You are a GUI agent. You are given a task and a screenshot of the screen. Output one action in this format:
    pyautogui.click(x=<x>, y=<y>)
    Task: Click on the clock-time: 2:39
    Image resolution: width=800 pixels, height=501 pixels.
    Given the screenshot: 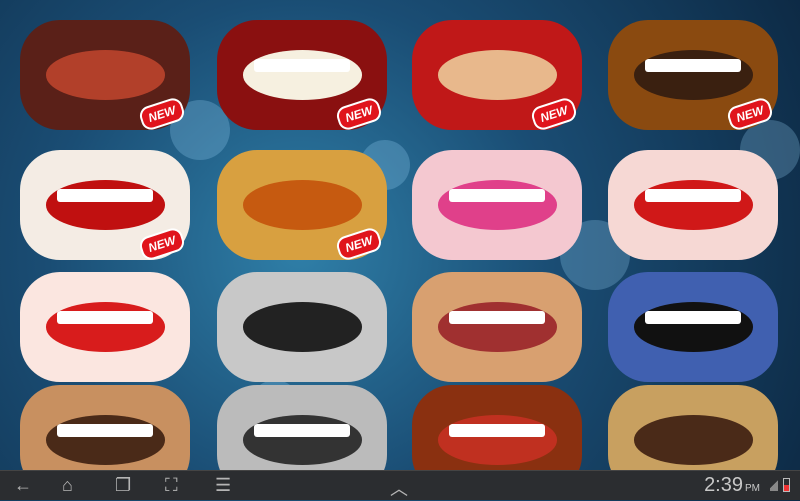 What is the action you would take?
    pyautogui.click(x=723, y=485)
    